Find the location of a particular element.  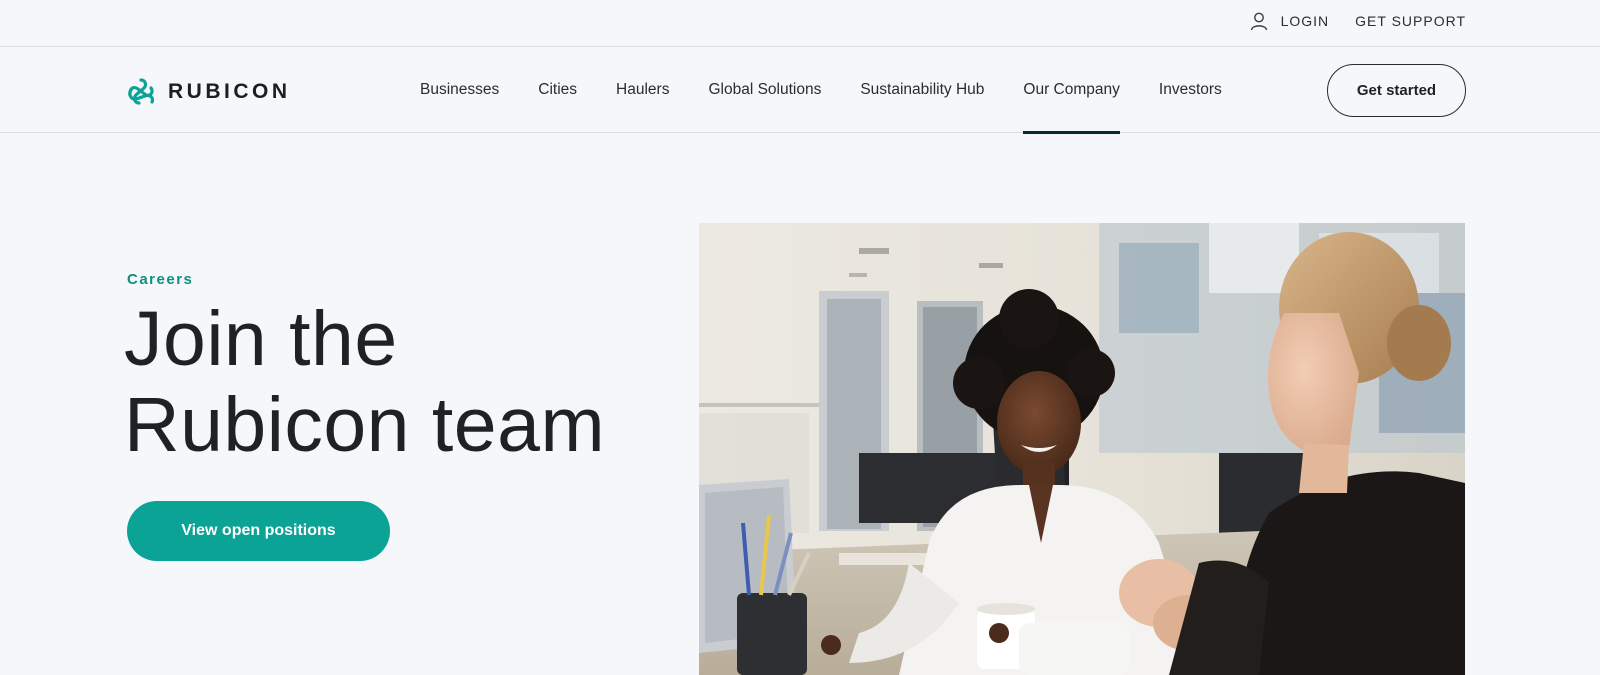

login-link: LOGIN is located at coordinates (1289, 21).